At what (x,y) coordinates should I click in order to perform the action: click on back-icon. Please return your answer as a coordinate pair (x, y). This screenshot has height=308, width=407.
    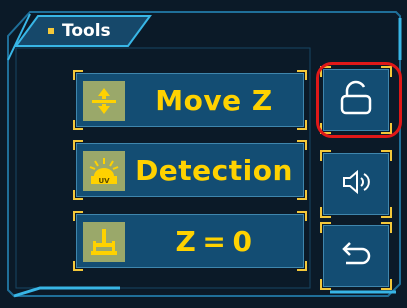
    Looking at the image, I should click on (356, 256).